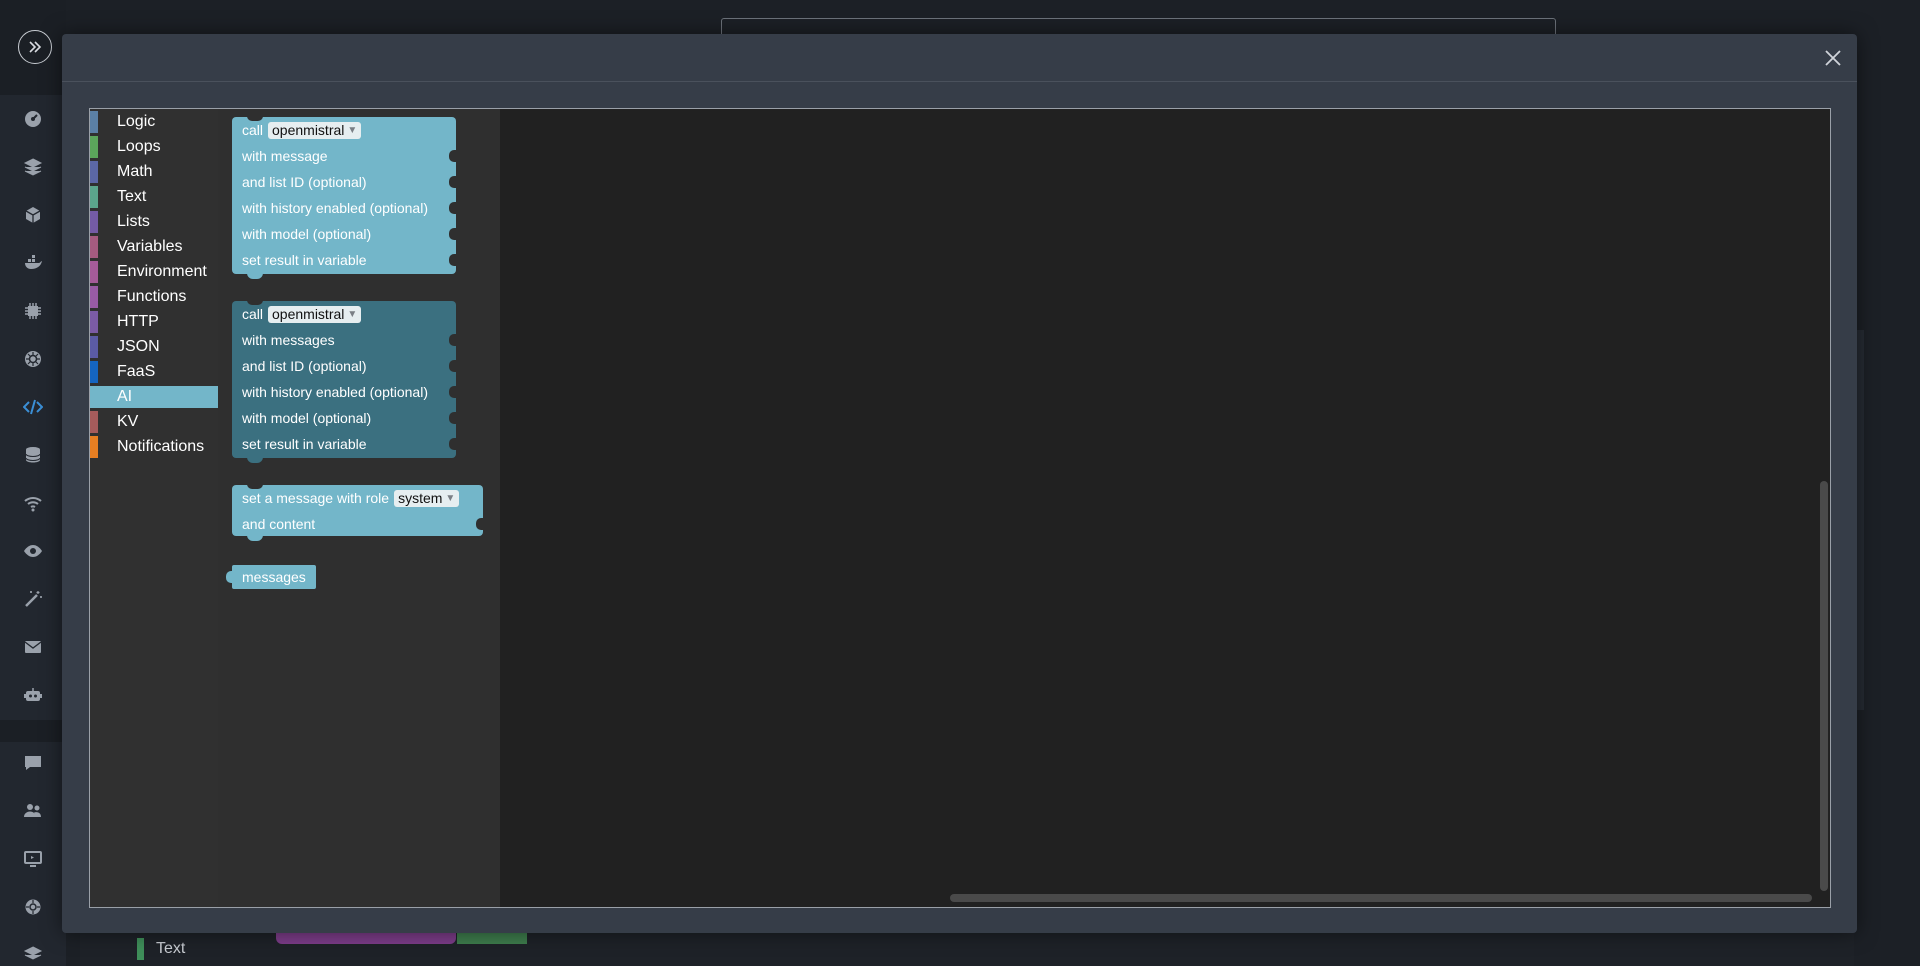 The height and width of the screenshot is (966, 1920). I want to click on mail-icon, so click(33, 647).